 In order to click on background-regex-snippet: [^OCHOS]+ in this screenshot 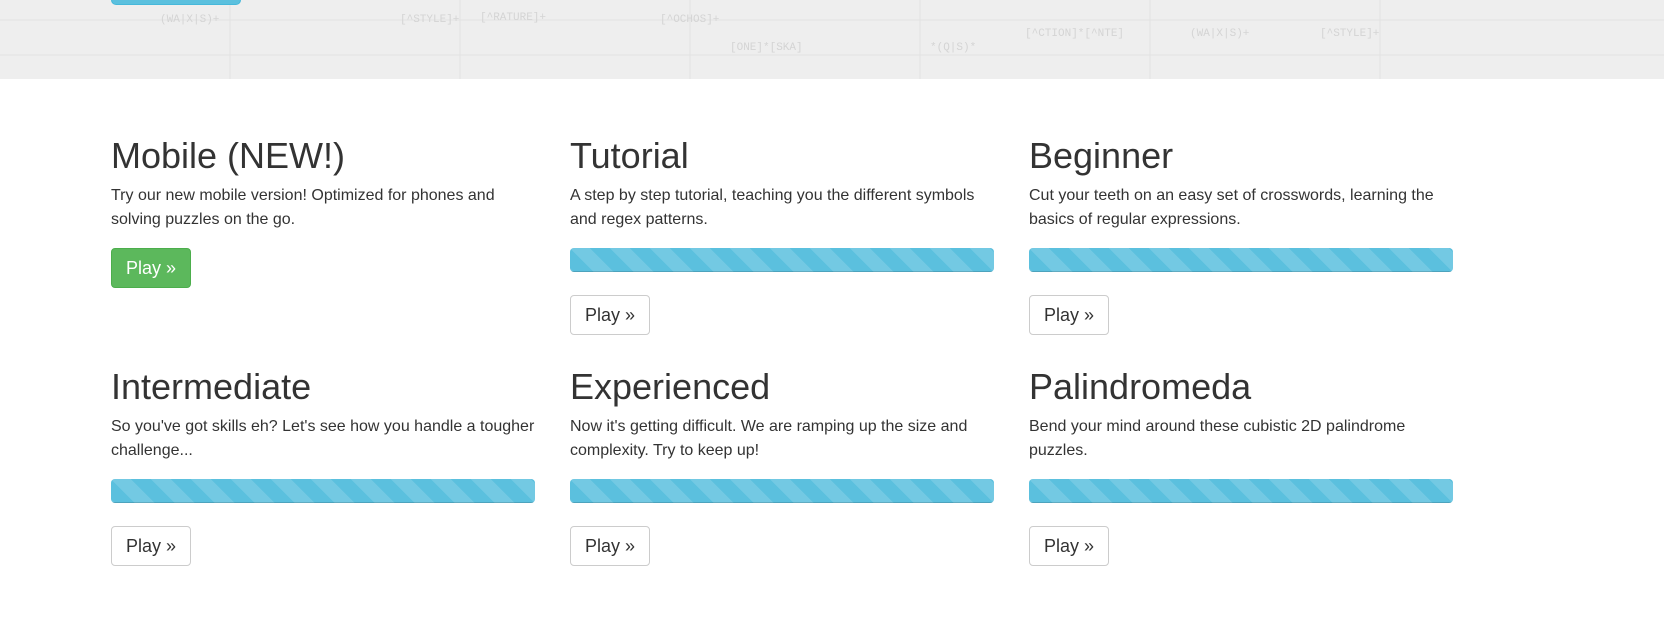, I will do `click(689, 20)`.